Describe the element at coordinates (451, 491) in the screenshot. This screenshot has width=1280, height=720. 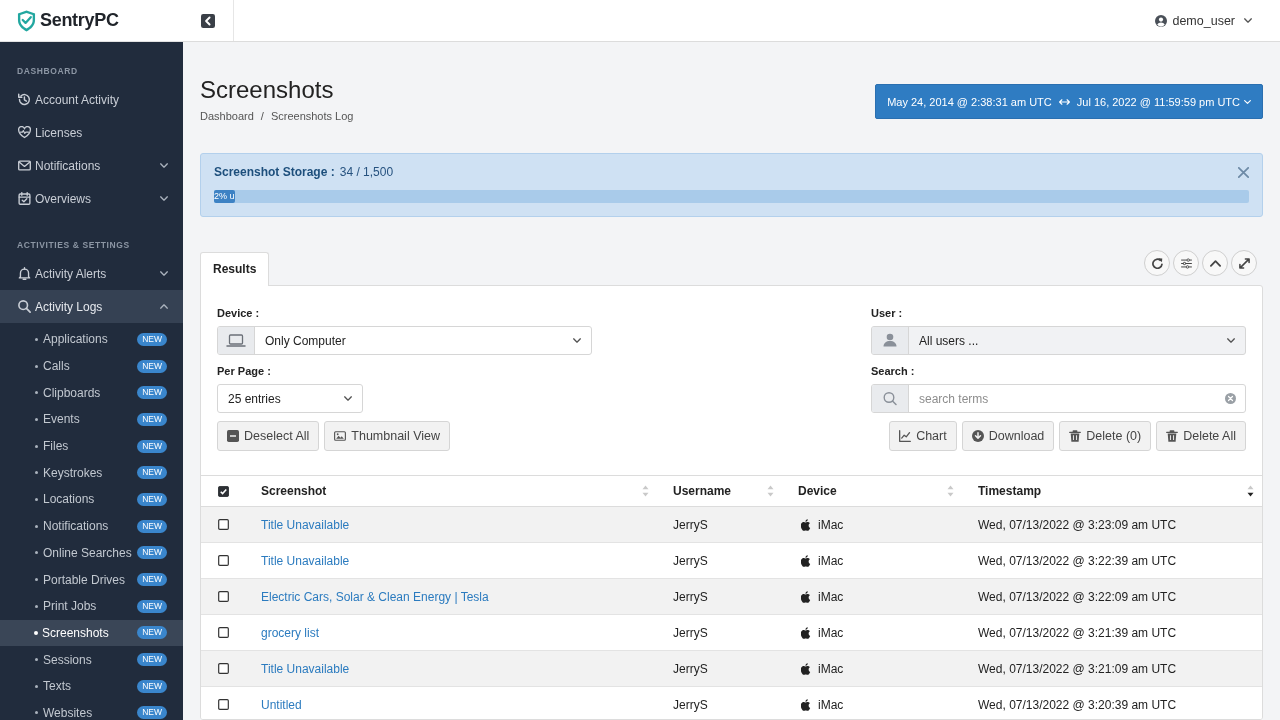
I see `column-header: Screenshot` at that location.